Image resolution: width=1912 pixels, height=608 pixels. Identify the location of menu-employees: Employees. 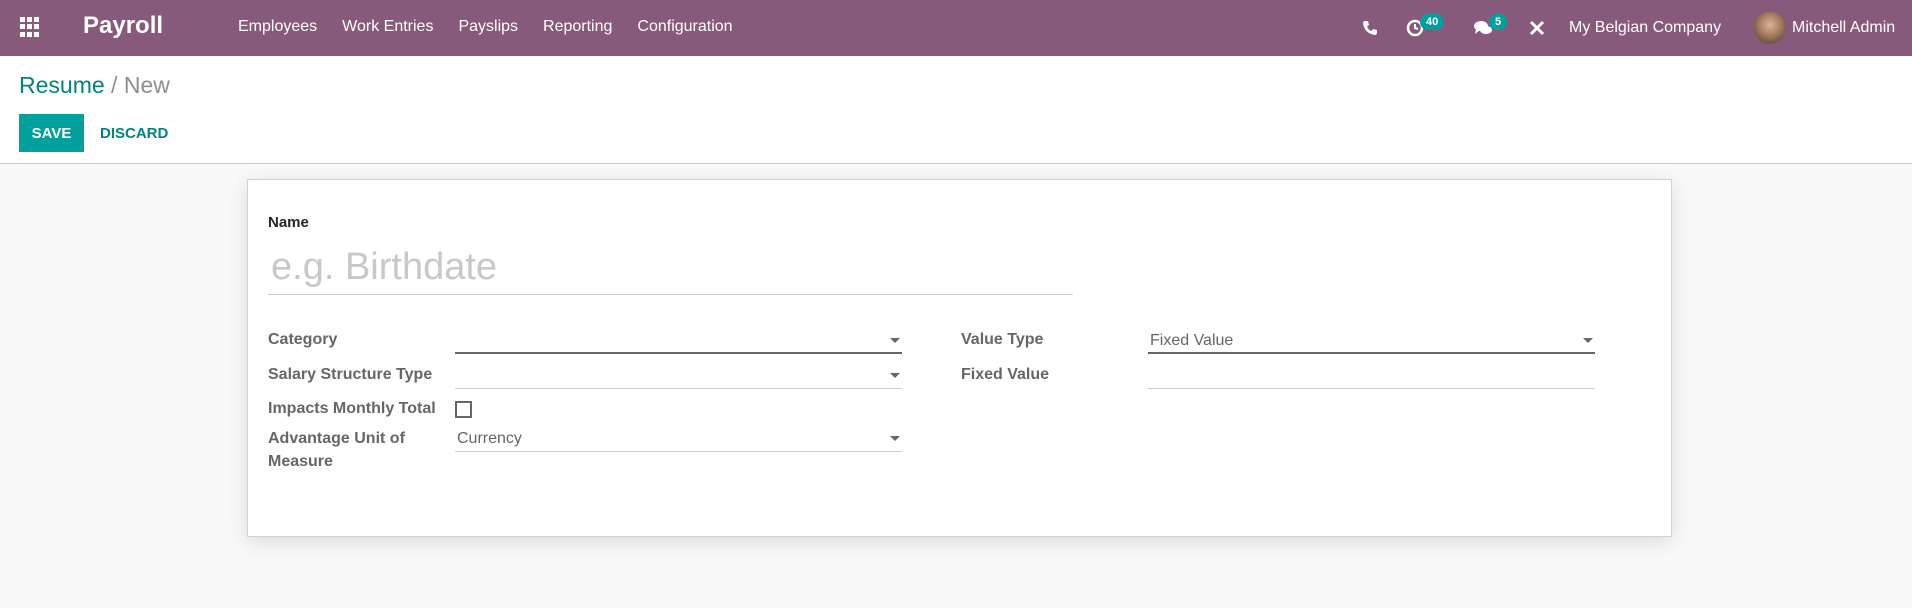
(277, 27).